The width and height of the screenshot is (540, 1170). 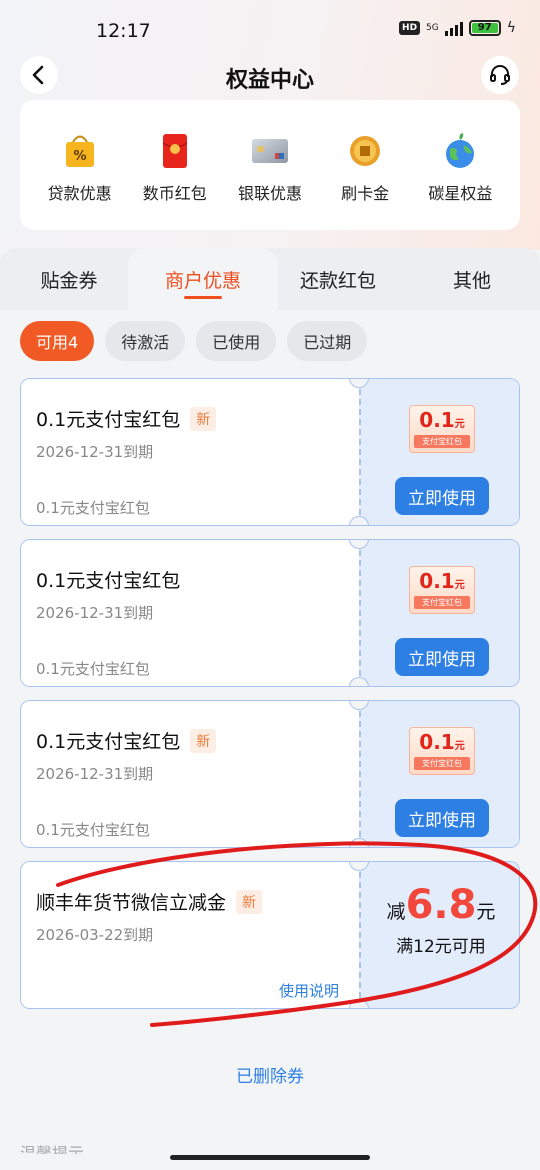 What do you see at coordinates (270, 30) in the screenshot?
I see `status-bar: 12:17 HD 5G 97 ϟ` at bounding box center [270, 30].